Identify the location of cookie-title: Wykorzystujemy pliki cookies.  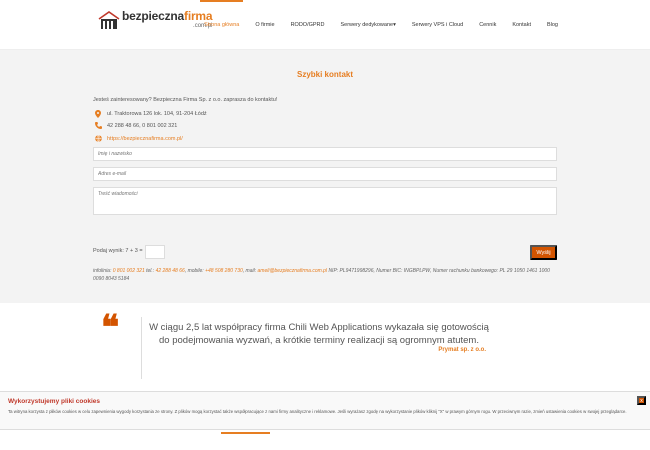
(54, 401).